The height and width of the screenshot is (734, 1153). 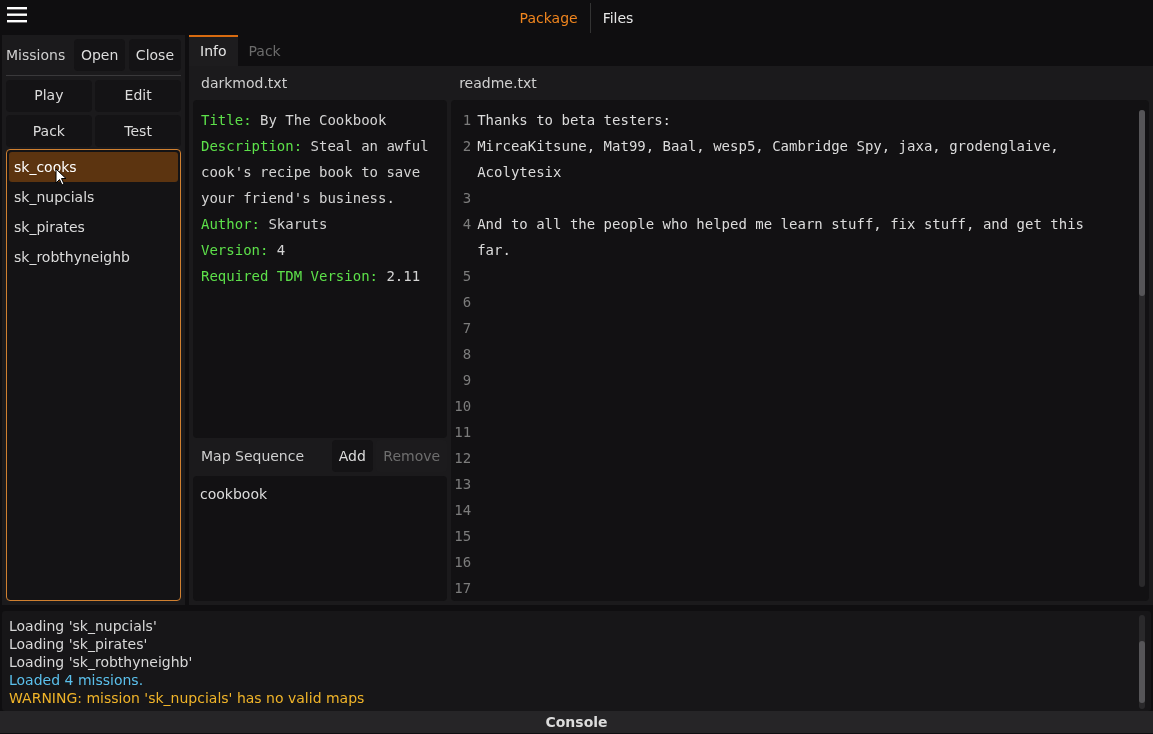 I want to click on action-button: Test, so click(x=138, y=131).